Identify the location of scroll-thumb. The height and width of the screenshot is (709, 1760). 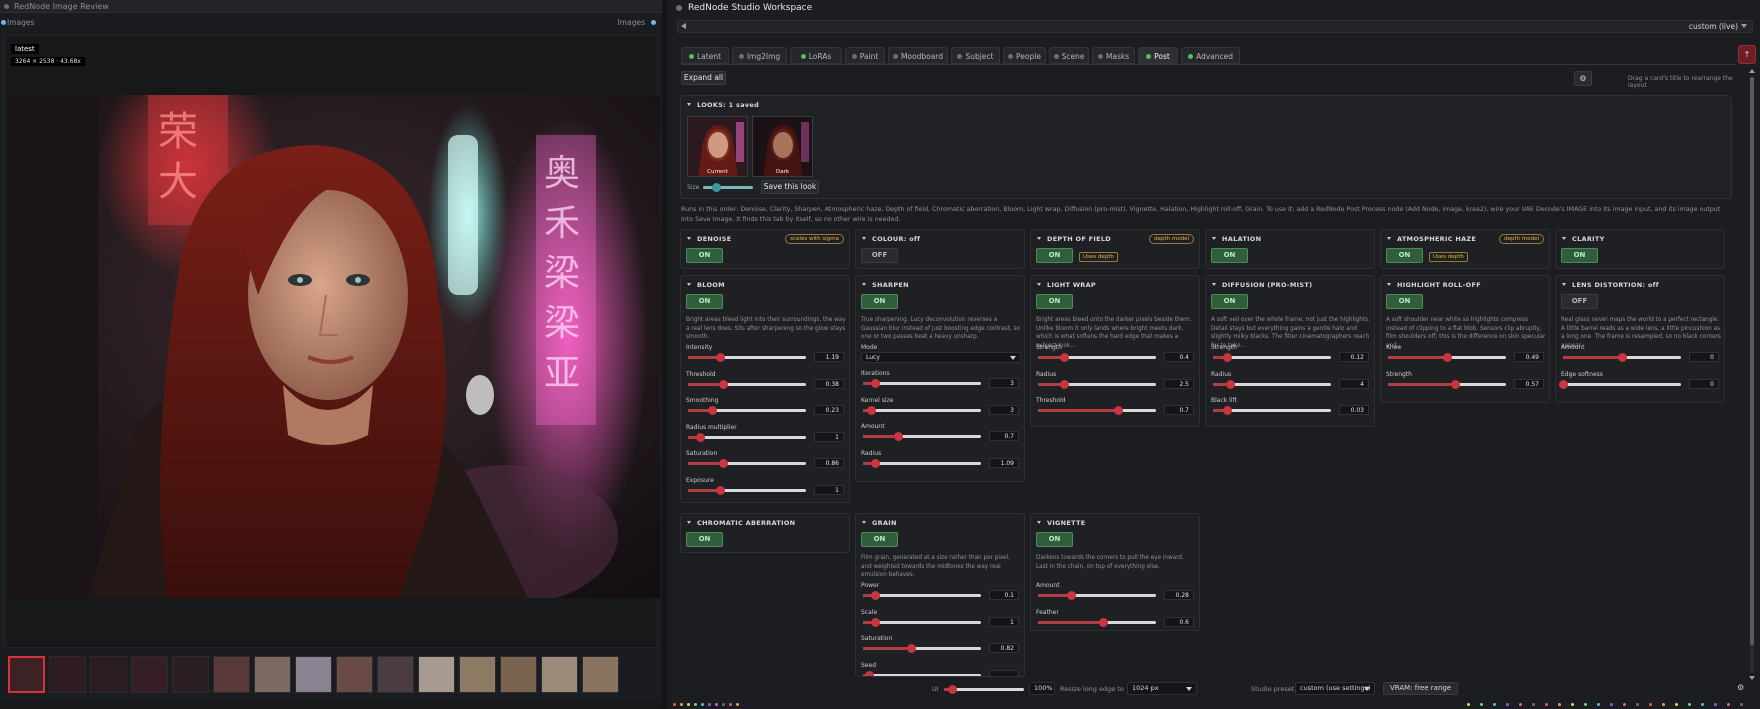
(1752, 361).